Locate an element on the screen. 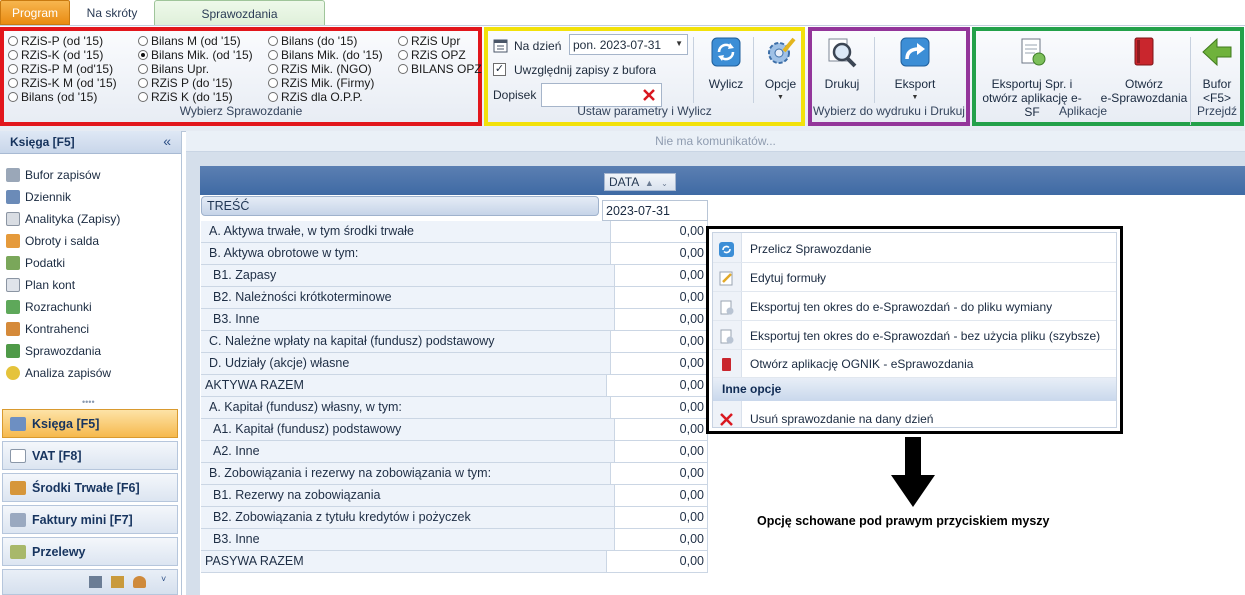 The image size is (1245, 595). table-row: D. Udziały (akcje) własne 0,00 is located at coordinates (454, 364).